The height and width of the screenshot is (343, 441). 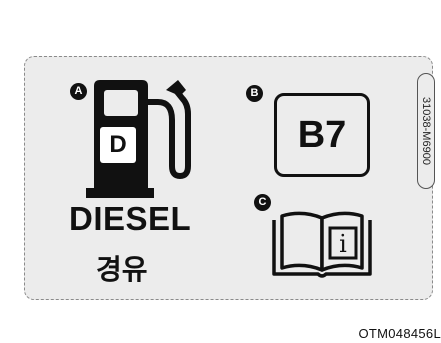 What do you see at coordinates (343, 244) in the screenshot?
I see `manual-info-letter: i` at bounding box center [343, 244].